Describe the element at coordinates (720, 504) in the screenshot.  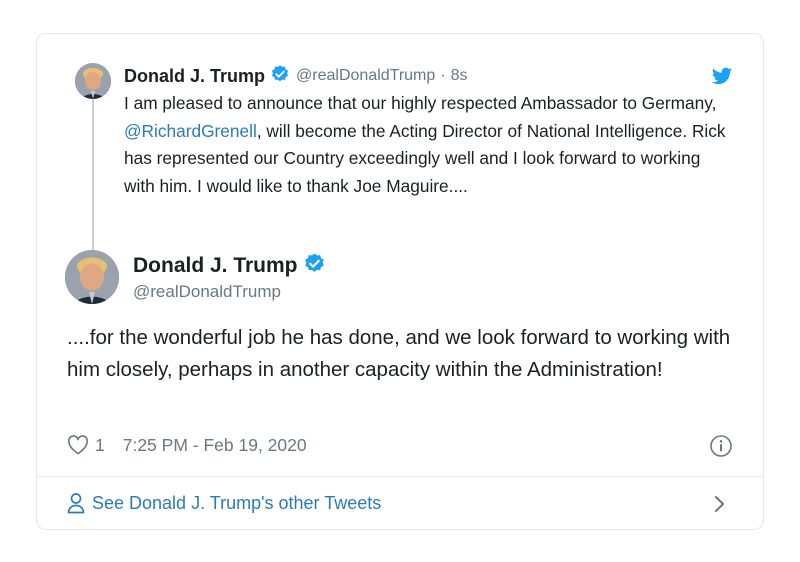
I see `chevron-right-icon` at that location.